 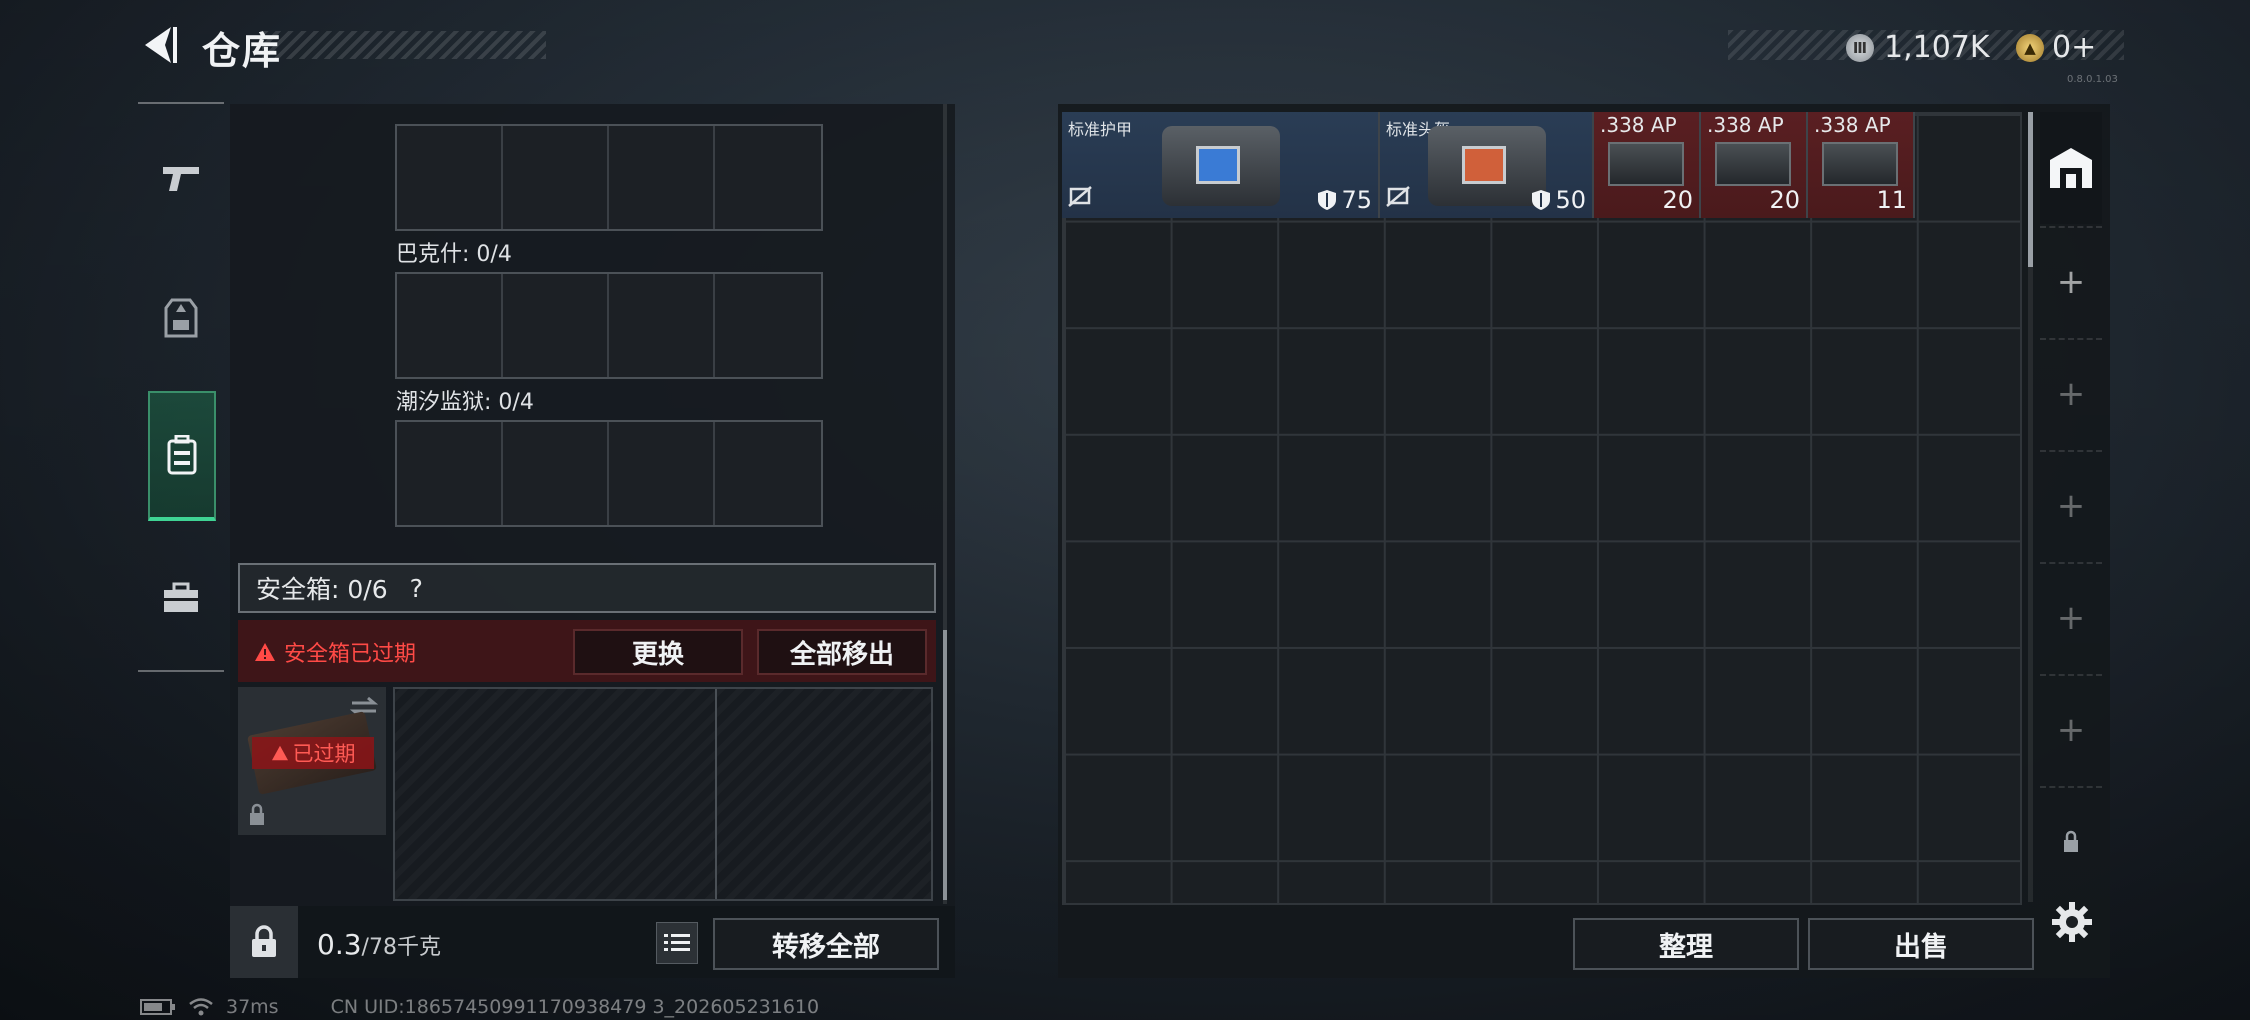 I want to click on pistol-icon, so click(x=181, y=179).